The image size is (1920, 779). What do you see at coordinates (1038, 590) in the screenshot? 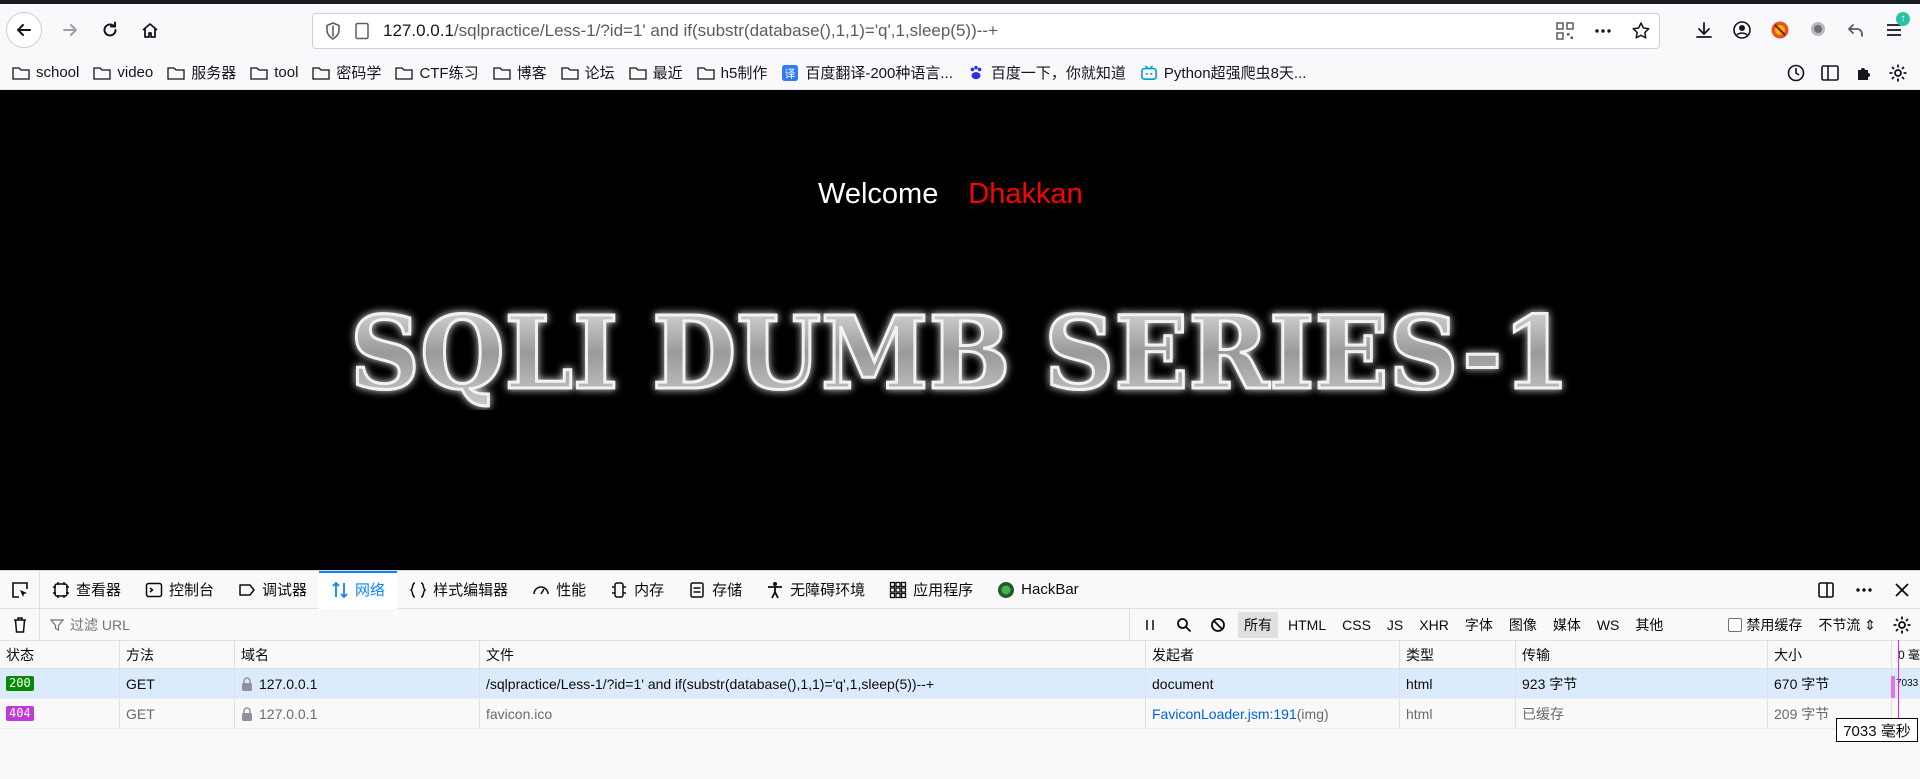
I see `tab-hackbar: HackBar` at bounding box center [1038, 590].